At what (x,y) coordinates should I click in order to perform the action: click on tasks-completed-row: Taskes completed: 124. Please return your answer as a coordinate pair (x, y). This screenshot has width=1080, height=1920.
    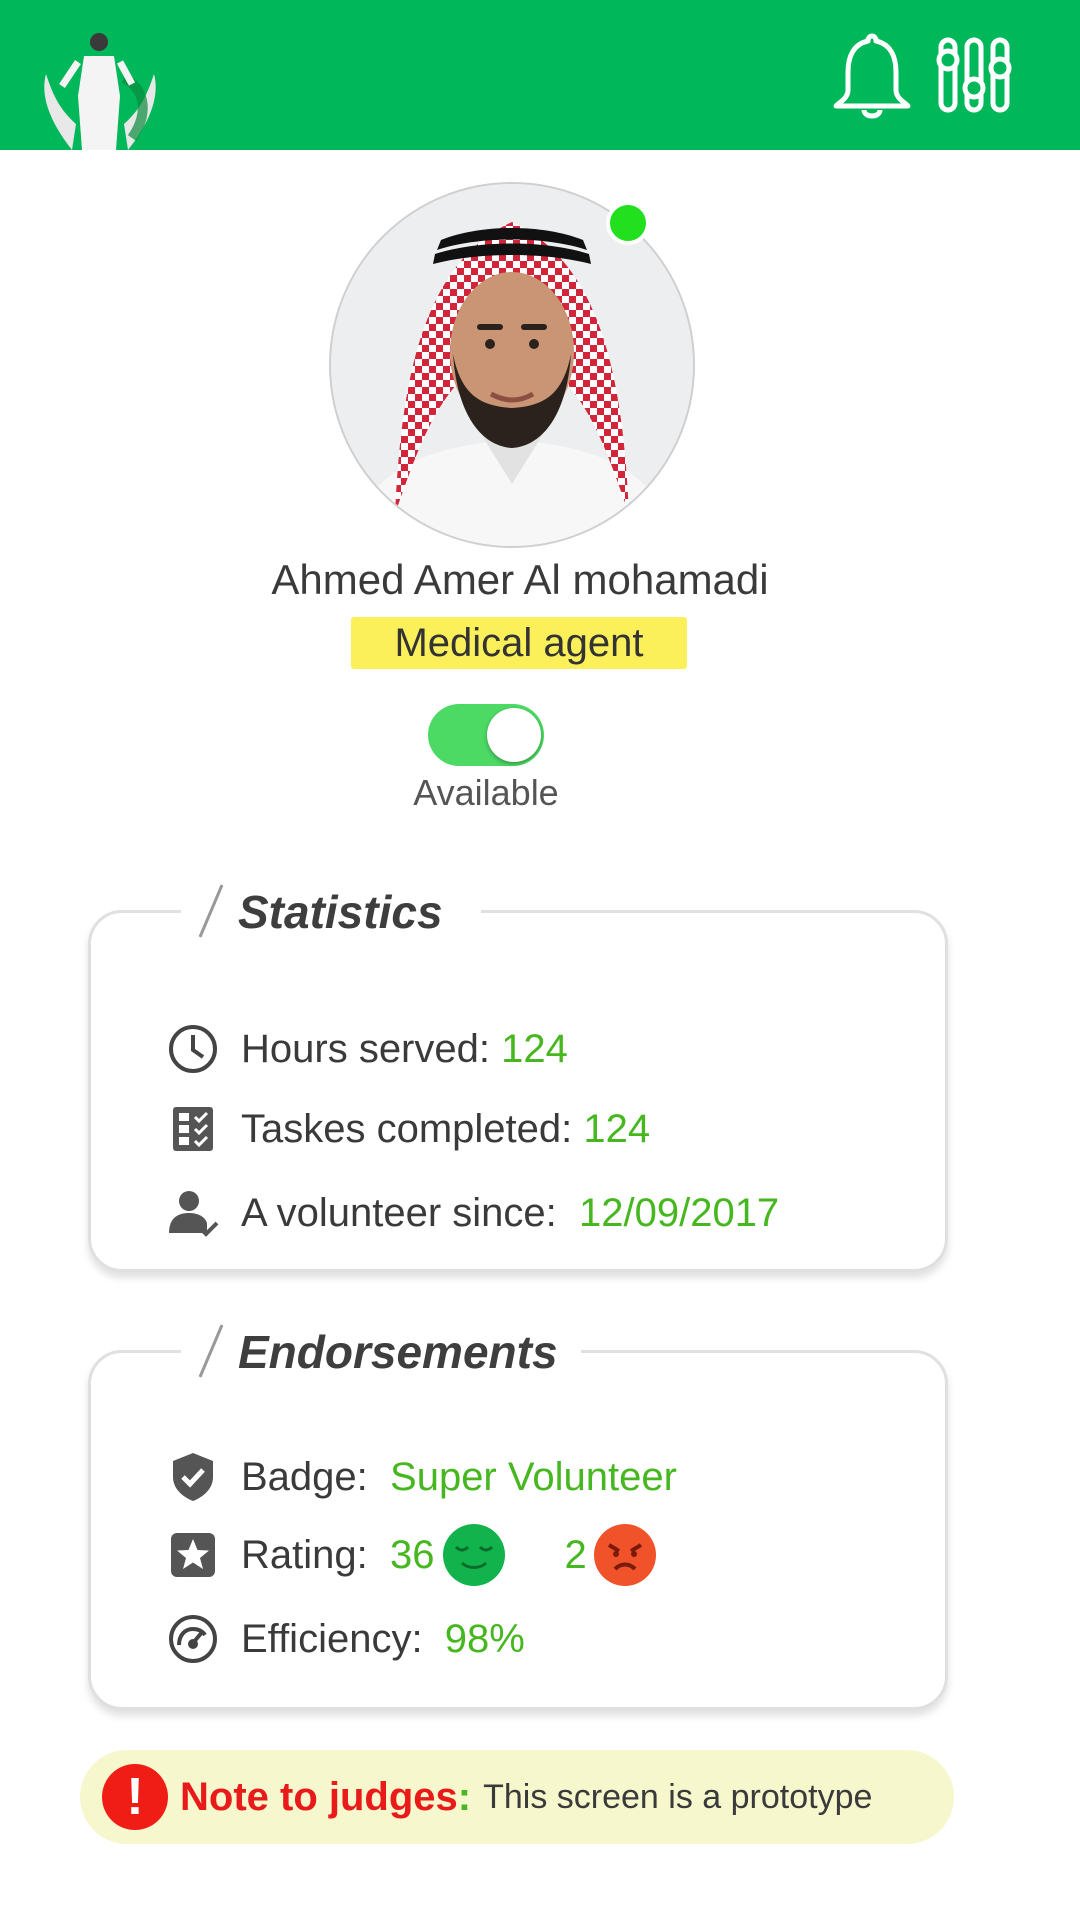
    Looking at the image, I should click on (408, 1129).